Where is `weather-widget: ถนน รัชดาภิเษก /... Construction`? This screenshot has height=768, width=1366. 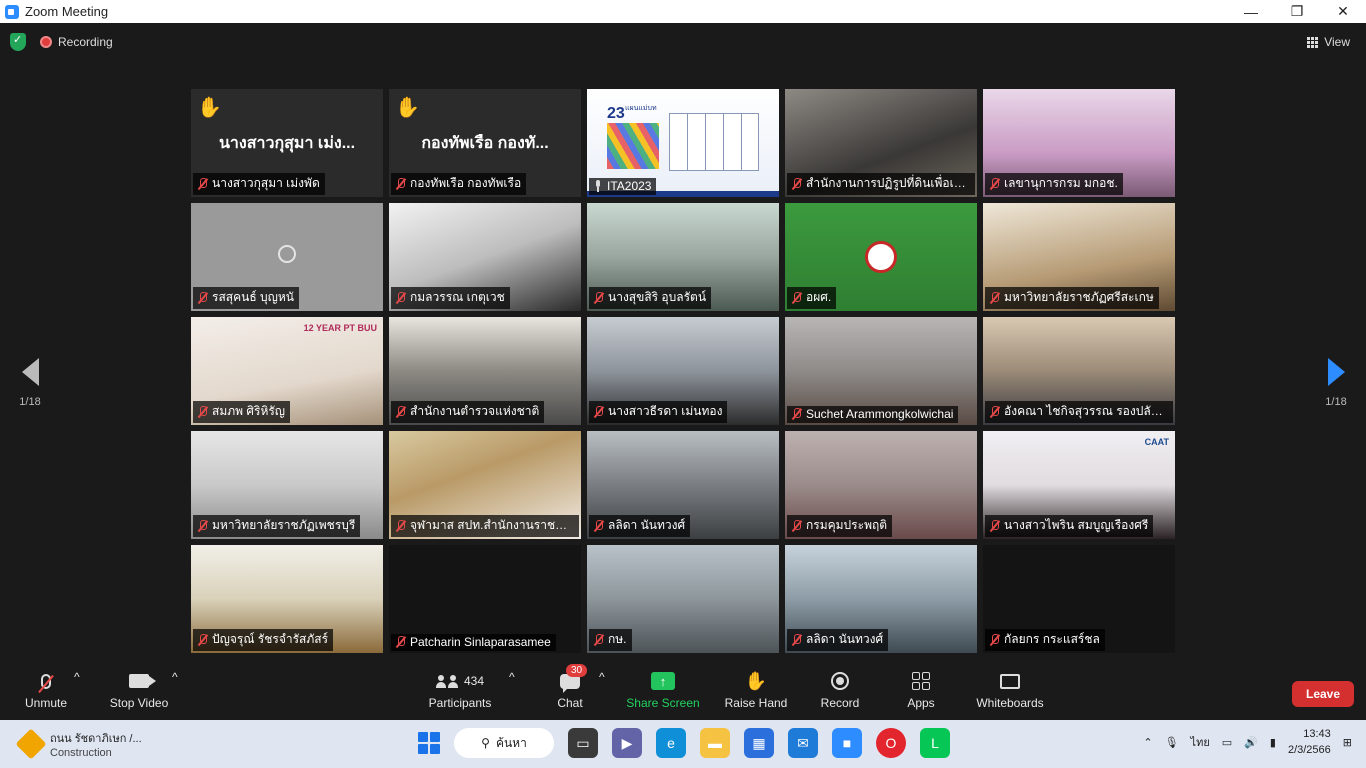 weather-widget: ถนน รัชดาภิเษก /... Construction is located at coordinates (78, 744).